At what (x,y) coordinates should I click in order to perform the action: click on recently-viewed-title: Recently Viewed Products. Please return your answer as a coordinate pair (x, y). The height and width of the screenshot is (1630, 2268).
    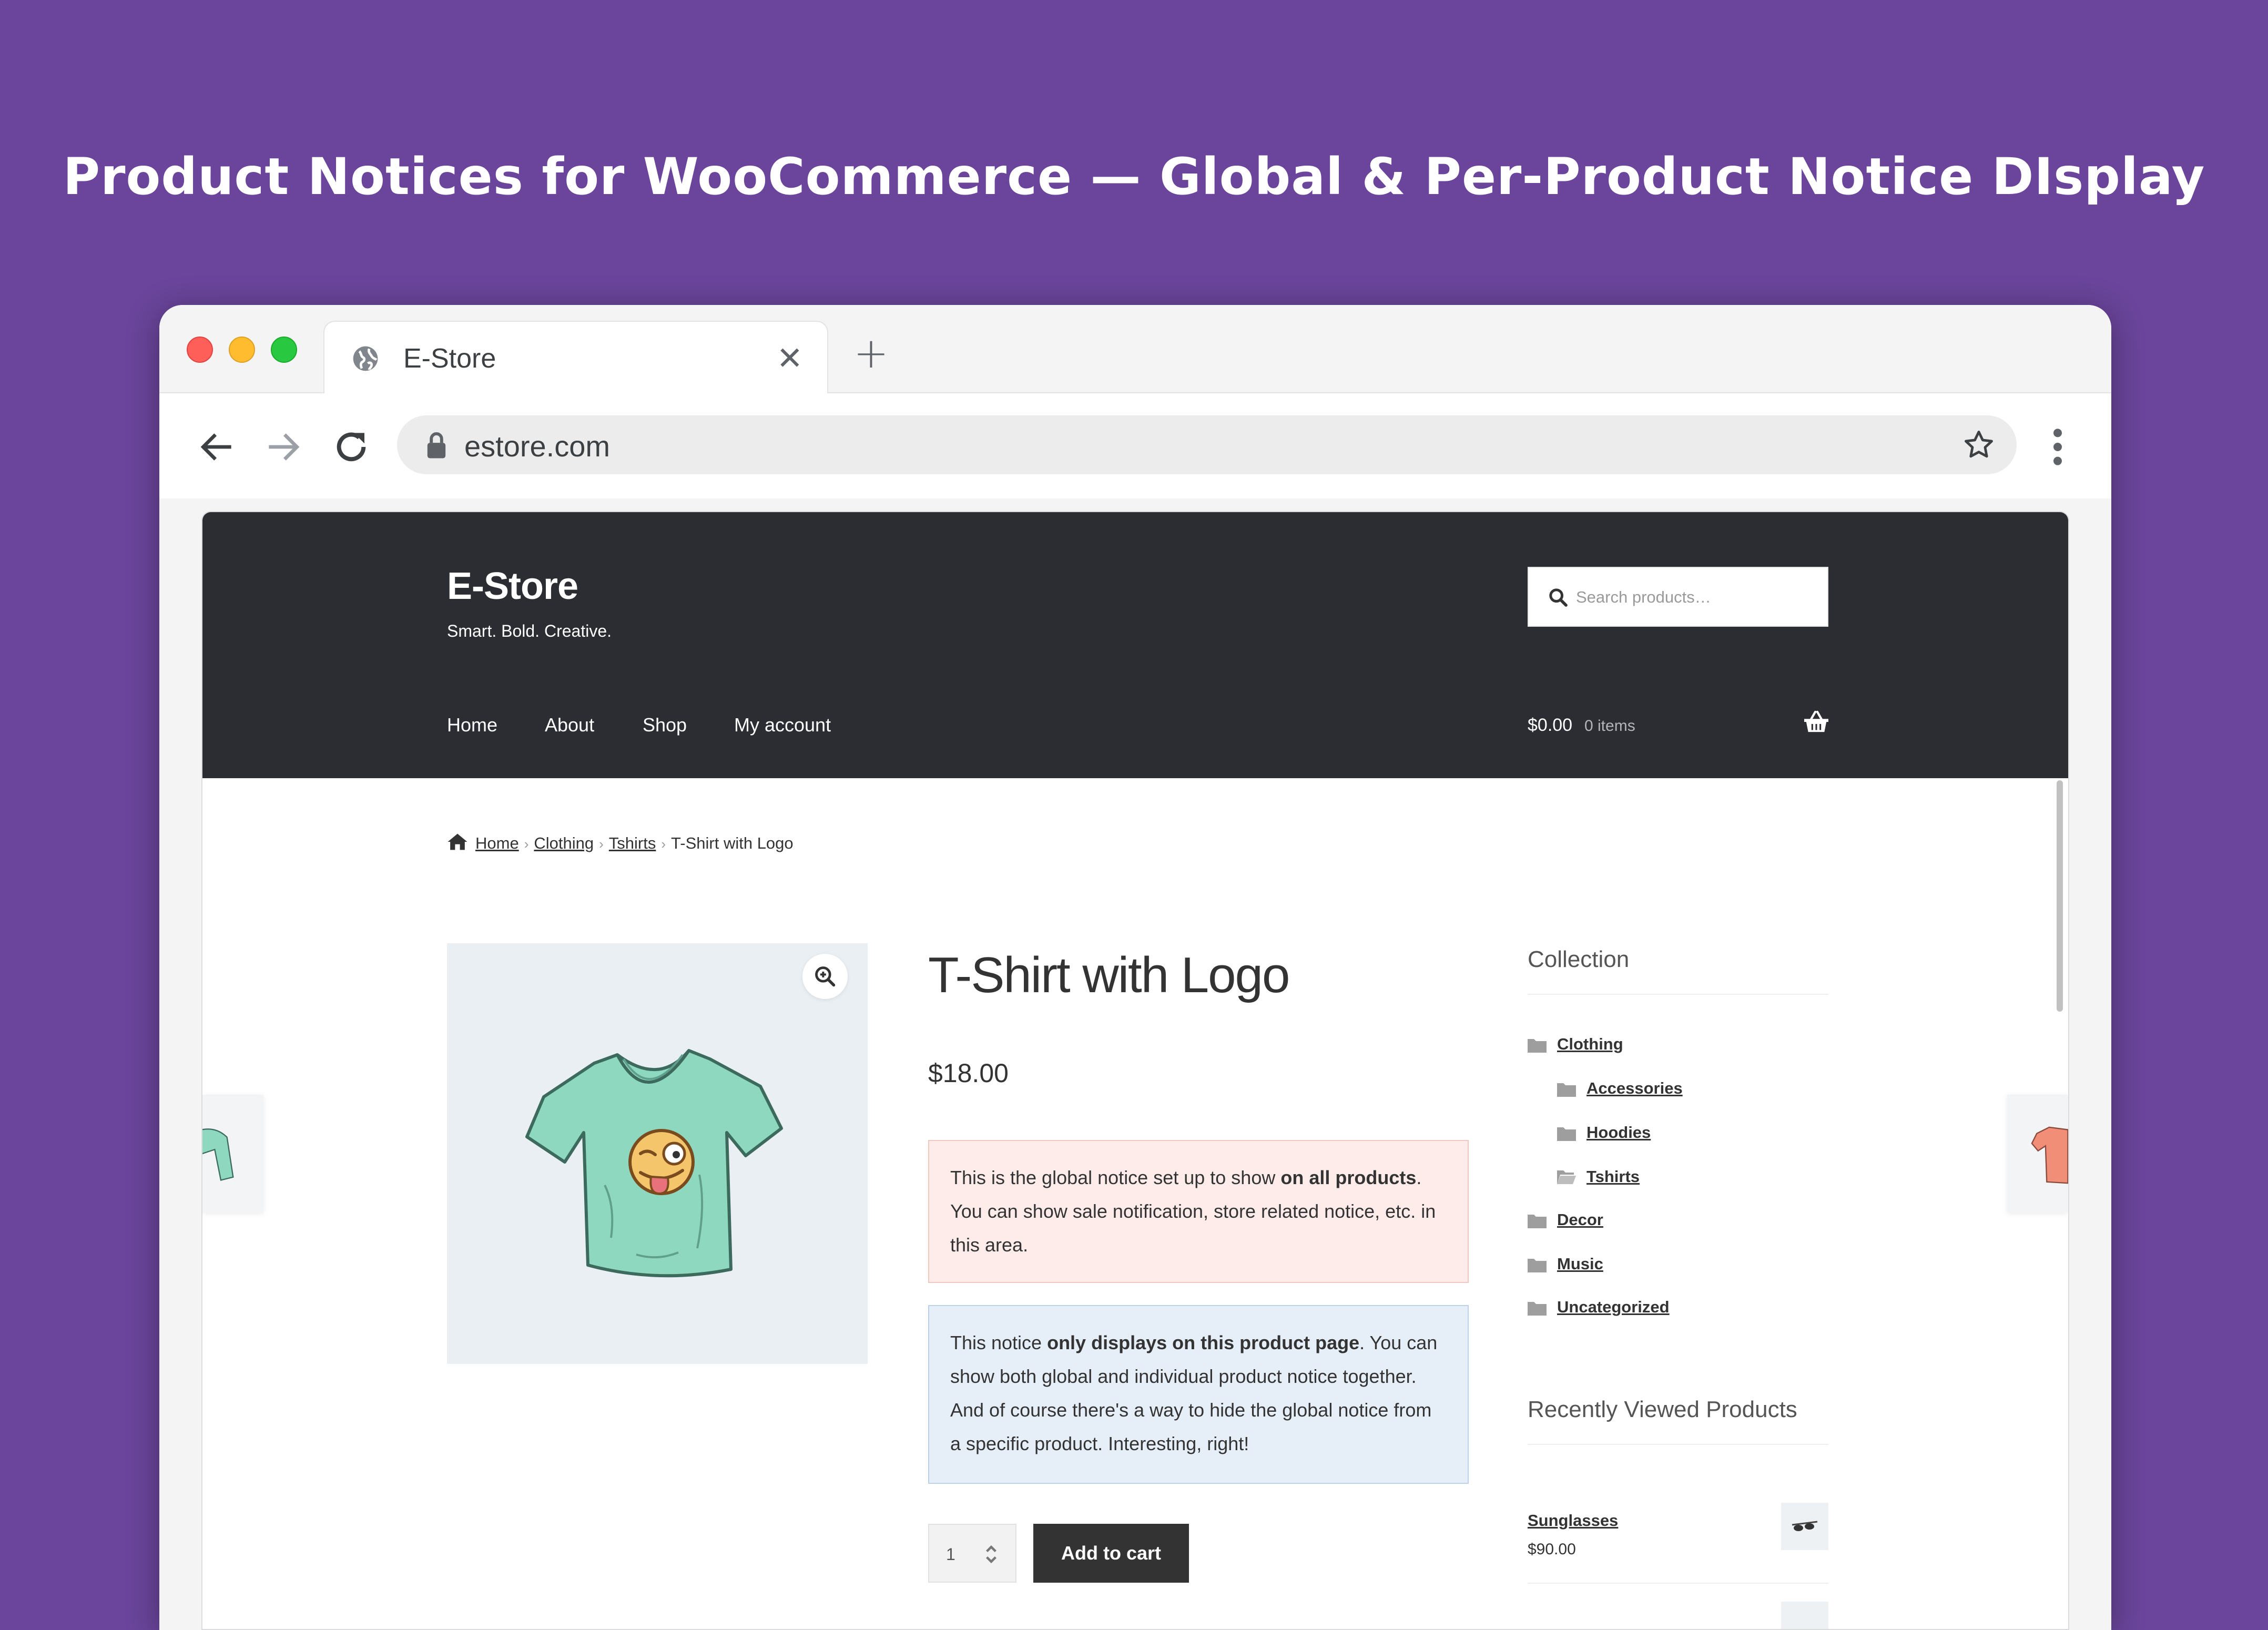
    Looking at the image, I should click on (1663, 1409).